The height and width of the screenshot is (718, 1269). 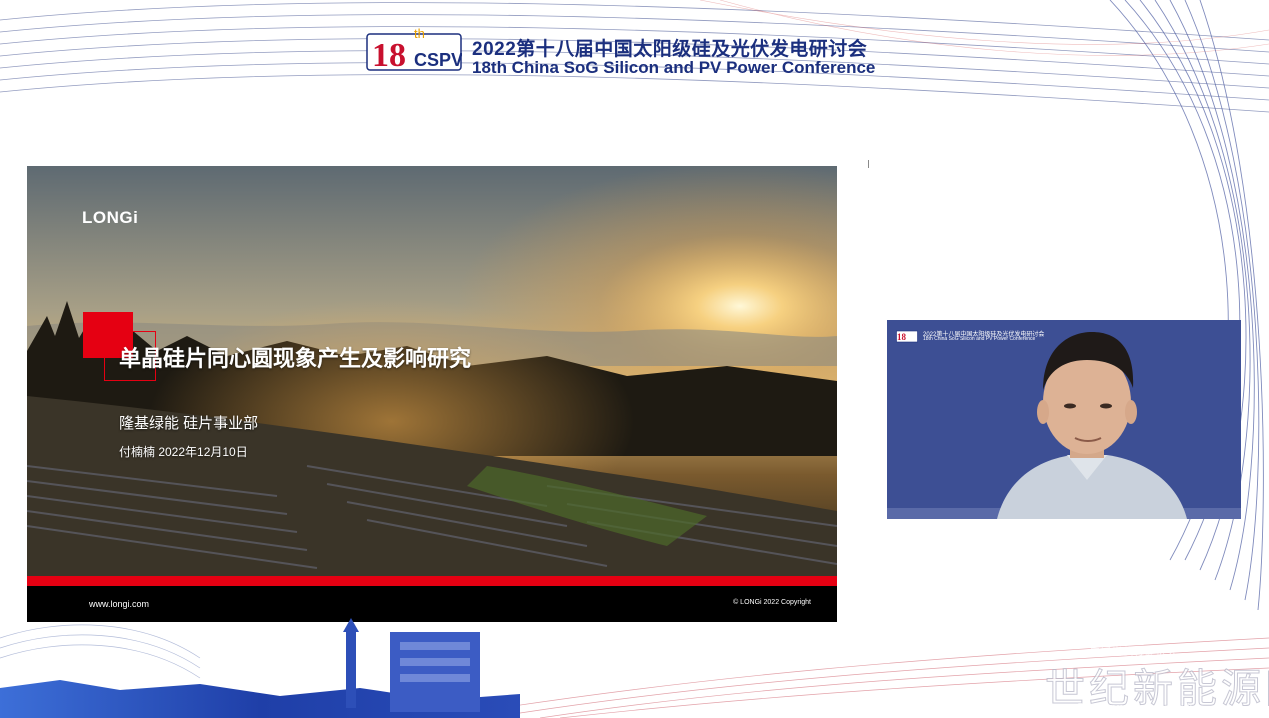 What do you see at coordinates (1134, 707) in the screenshot?
I see `watermark-english: Century new energy network` at bounding box center [1134, 707].